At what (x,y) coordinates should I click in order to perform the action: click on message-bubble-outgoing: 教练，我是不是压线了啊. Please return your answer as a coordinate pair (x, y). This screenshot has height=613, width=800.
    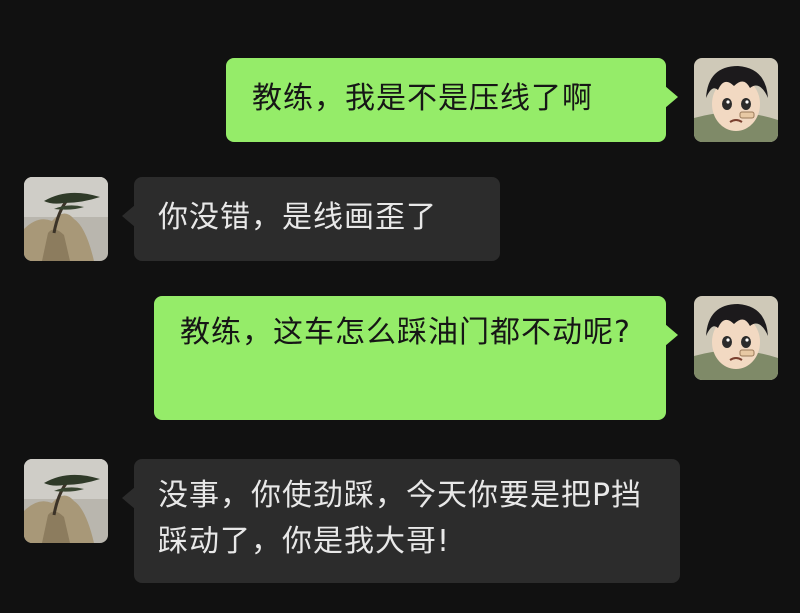
    Looking at the image, I should click on (452, 100).